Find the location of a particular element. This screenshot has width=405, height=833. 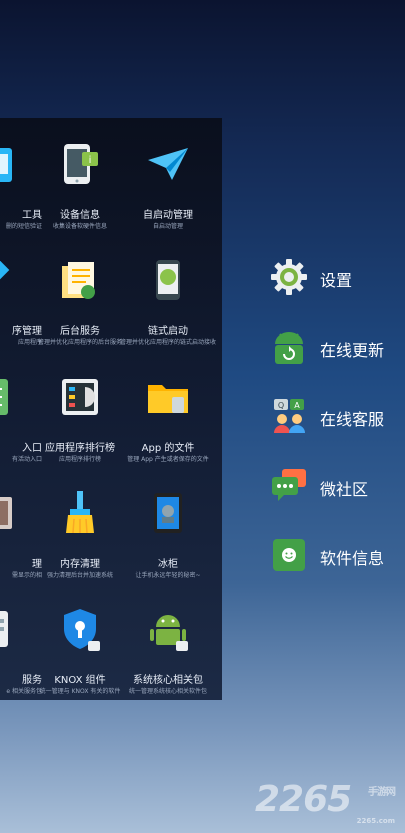

ranking-chart-icon is located at coordinates (80, 397).